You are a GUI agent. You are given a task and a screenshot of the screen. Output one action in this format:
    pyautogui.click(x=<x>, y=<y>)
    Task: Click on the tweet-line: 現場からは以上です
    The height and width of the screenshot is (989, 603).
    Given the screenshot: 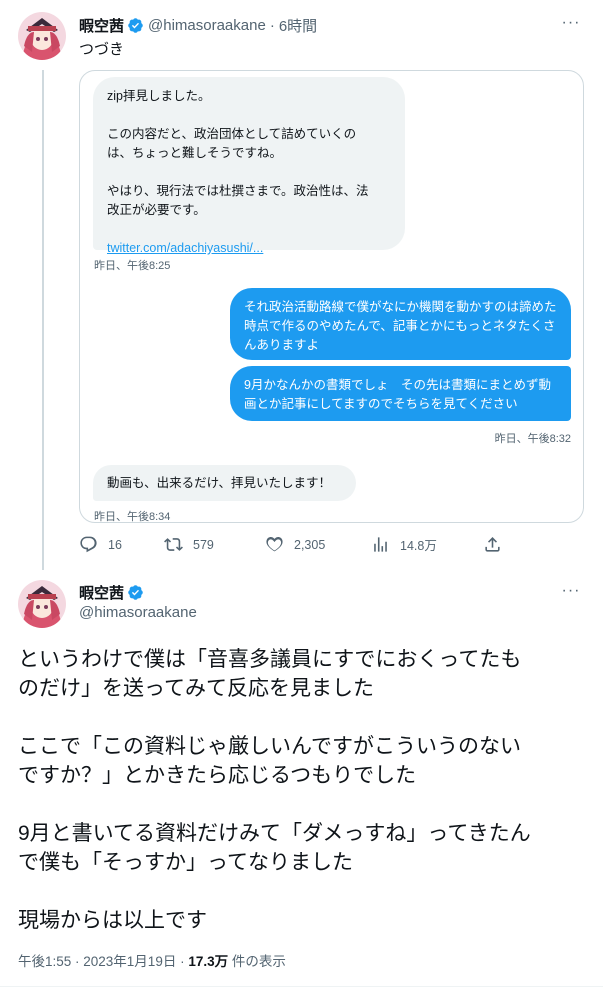 What is the action you would take?
    pyautogui.click(x=112, y=920)
    